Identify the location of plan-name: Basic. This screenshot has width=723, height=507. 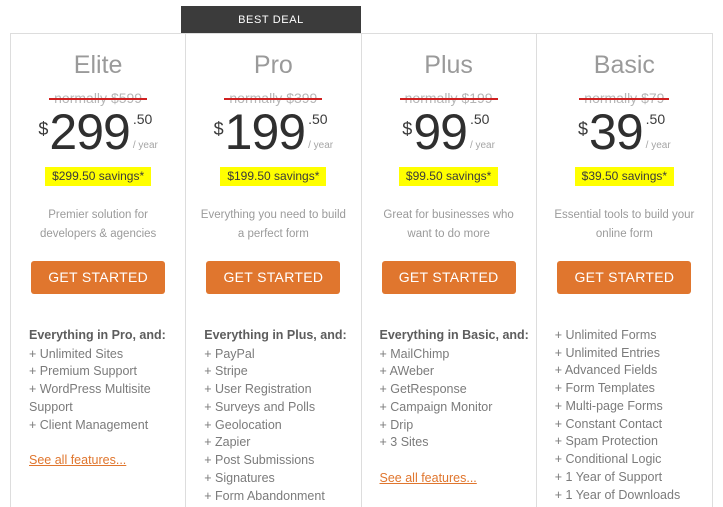
(624, 65).